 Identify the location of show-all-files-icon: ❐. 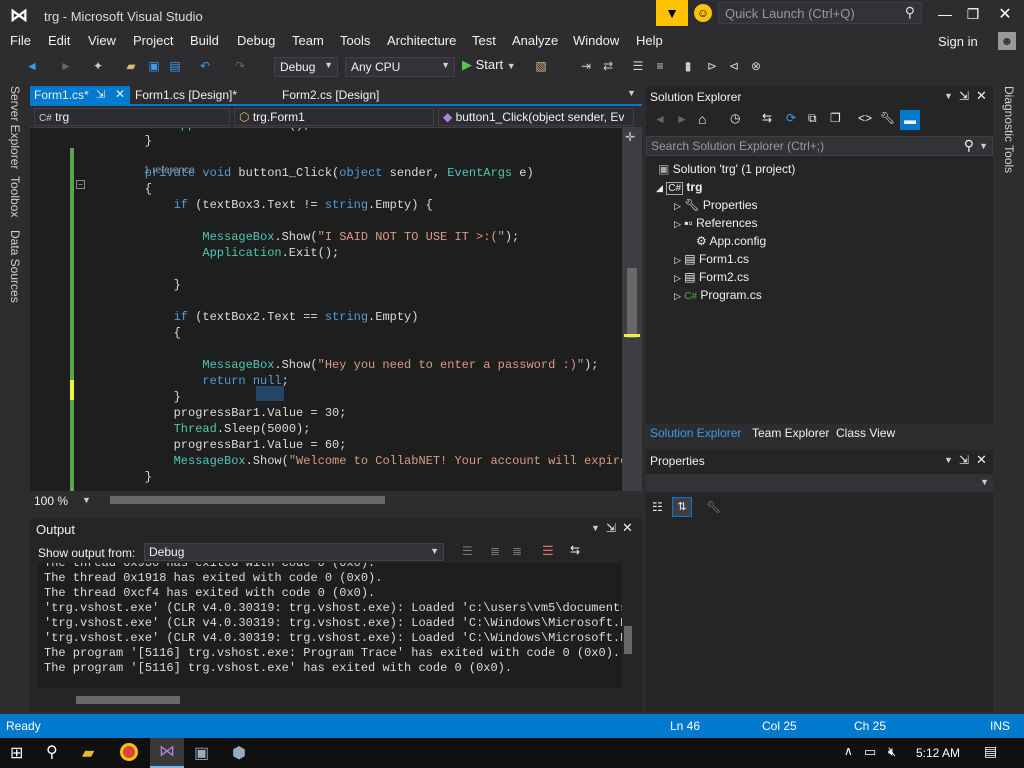
(835, 118).